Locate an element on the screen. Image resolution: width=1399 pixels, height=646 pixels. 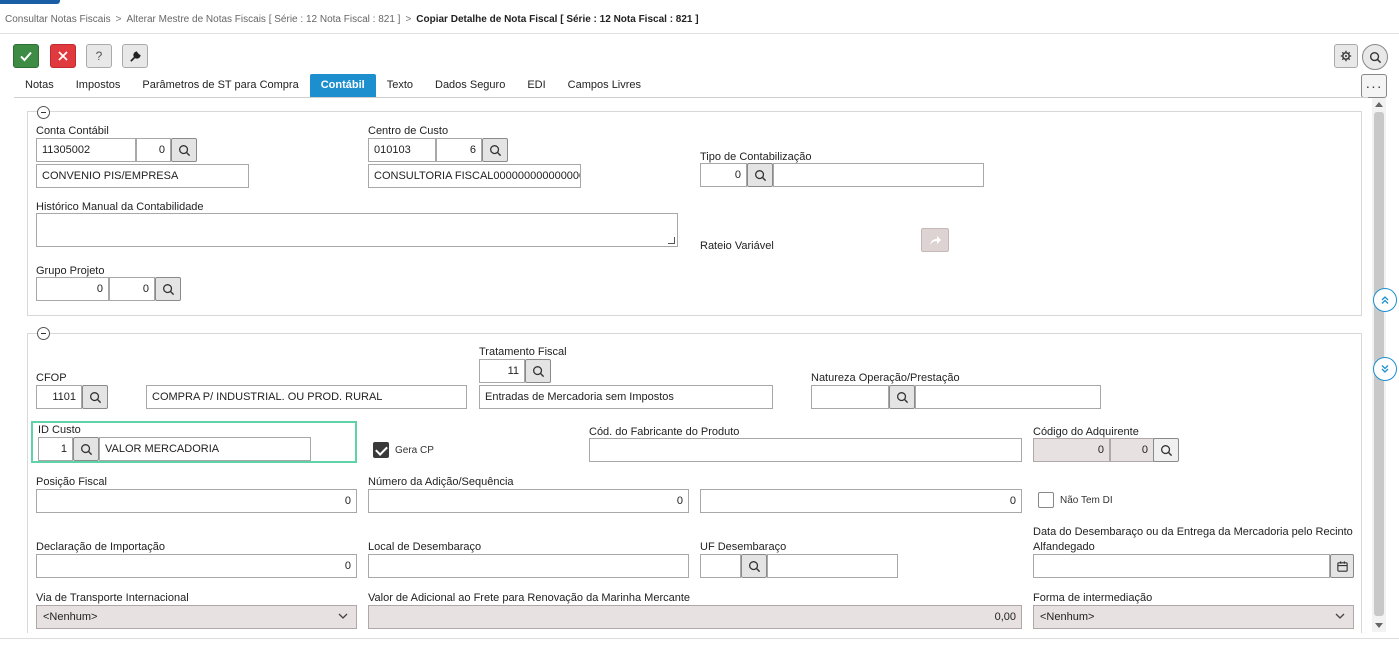
nao-tem-di-checkbox is located at coordinates (1046, 500).